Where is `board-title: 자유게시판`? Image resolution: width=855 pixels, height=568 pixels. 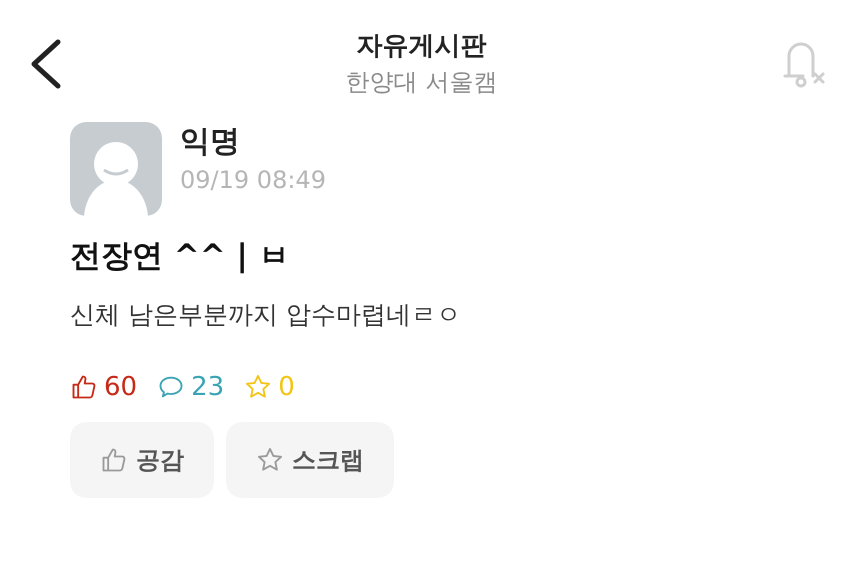
board-title: 자유게시판 is located at coordinates (421, 46).